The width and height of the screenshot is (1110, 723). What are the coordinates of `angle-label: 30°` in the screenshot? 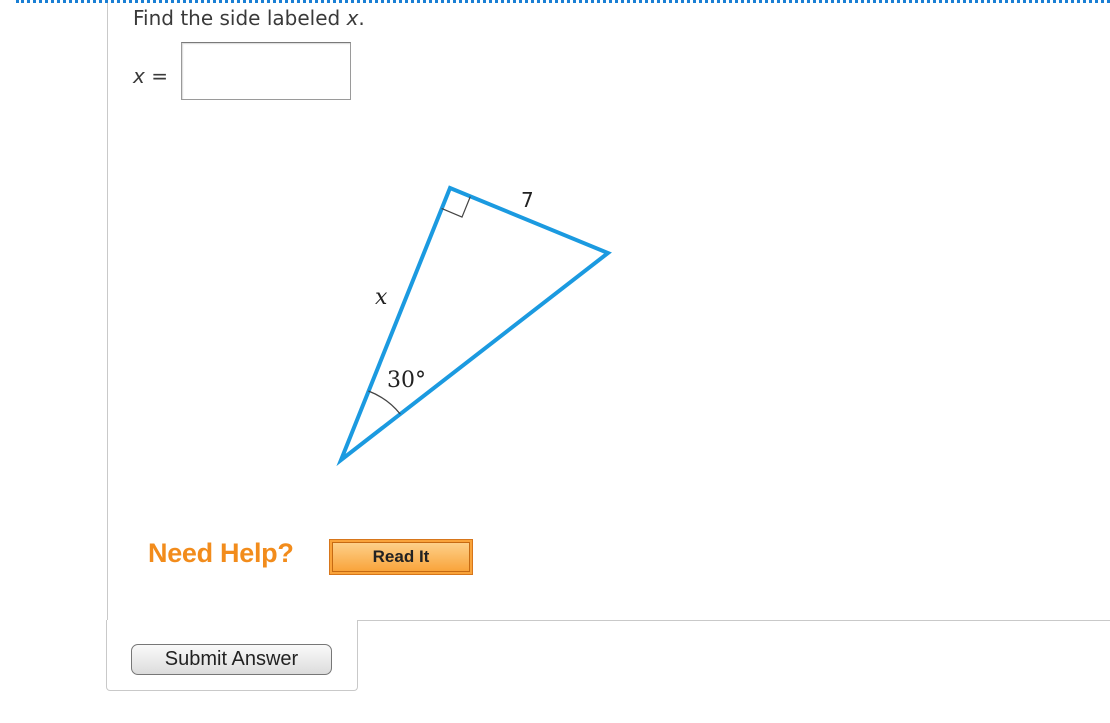 It's located at (406, 380).